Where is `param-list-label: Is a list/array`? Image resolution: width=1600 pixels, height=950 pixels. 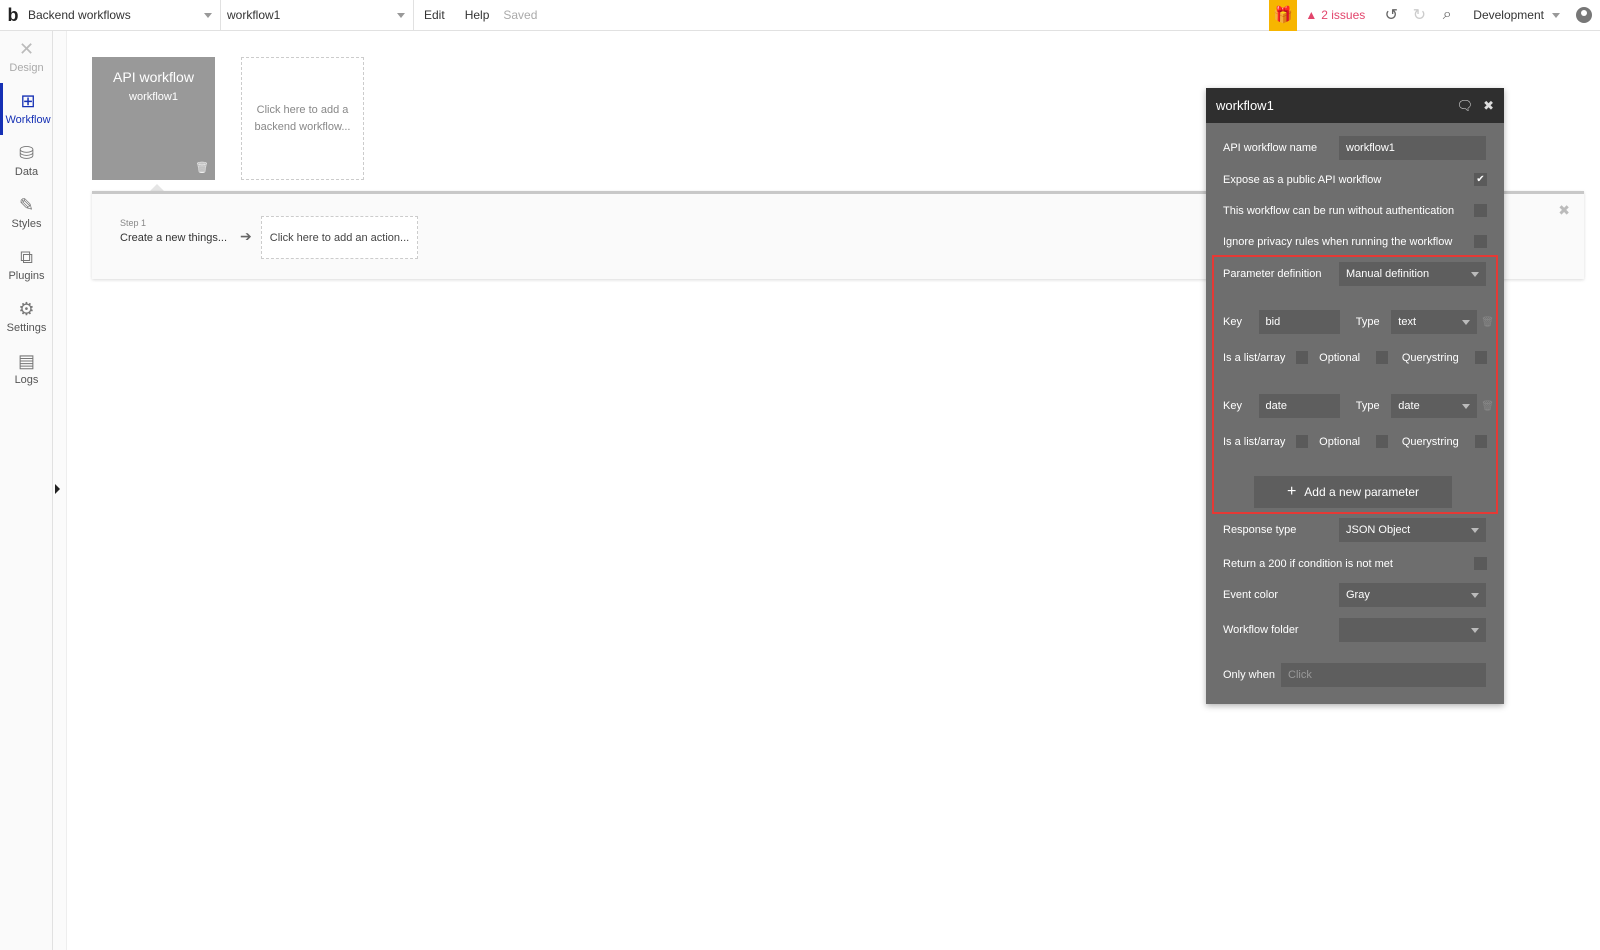 param-list-label: Is a list/array is located at coordinates (1254, 441).